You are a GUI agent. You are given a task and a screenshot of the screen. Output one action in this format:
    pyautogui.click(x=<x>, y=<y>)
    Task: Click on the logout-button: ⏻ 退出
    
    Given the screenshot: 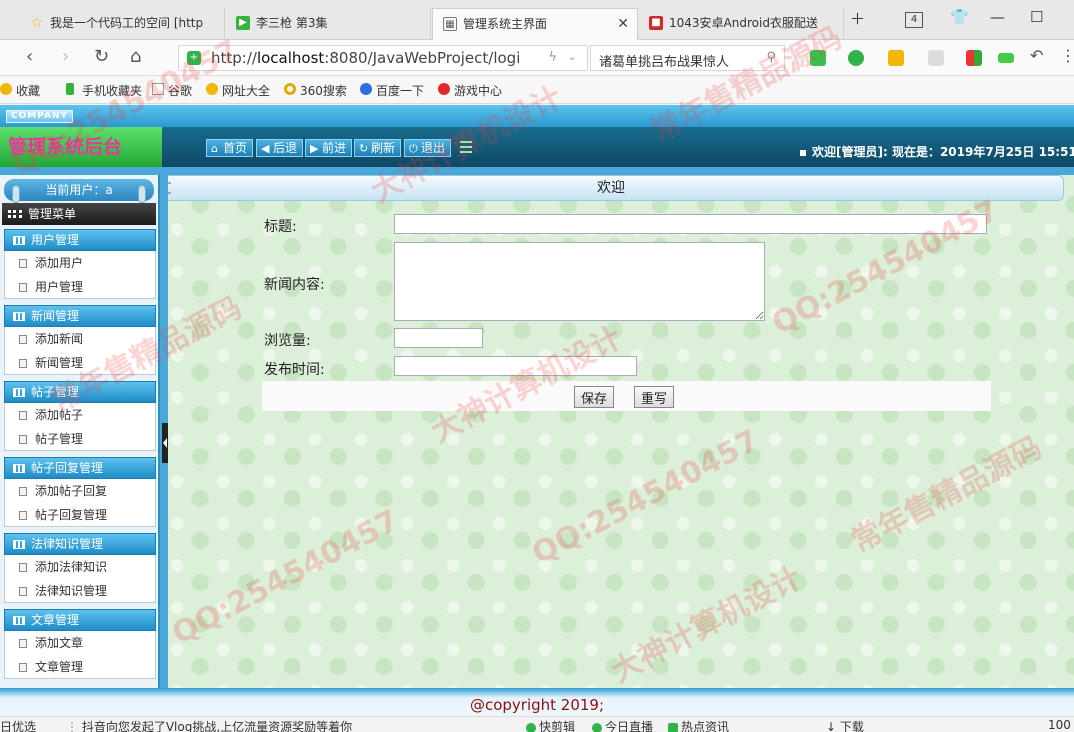 What is the action you would take?
    pyautogui.click(x=428, y=148)
    